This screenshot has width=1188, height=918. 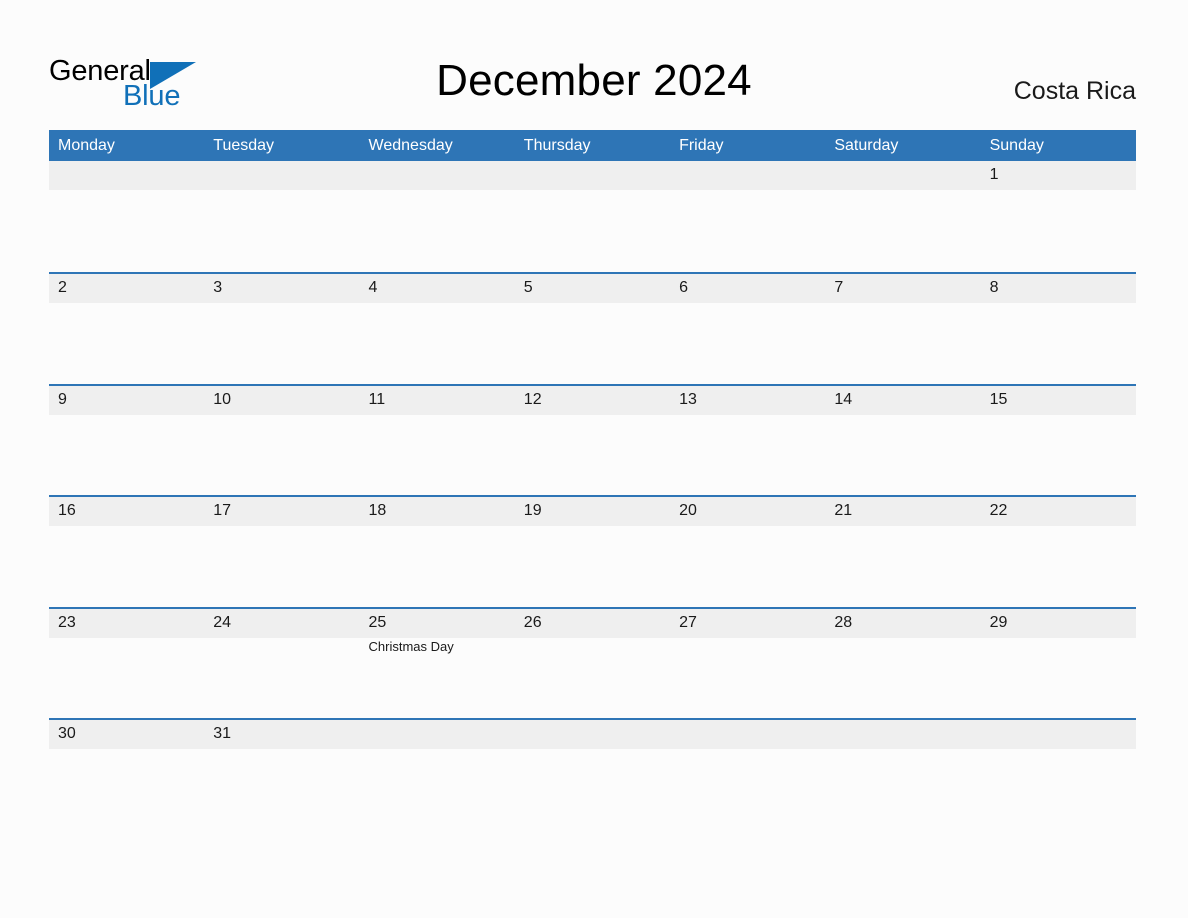 What do you see at coordinates (281, 664) in the screenshot?
I see `calendar-day-cell: 24` at bounding box center [281, 664].